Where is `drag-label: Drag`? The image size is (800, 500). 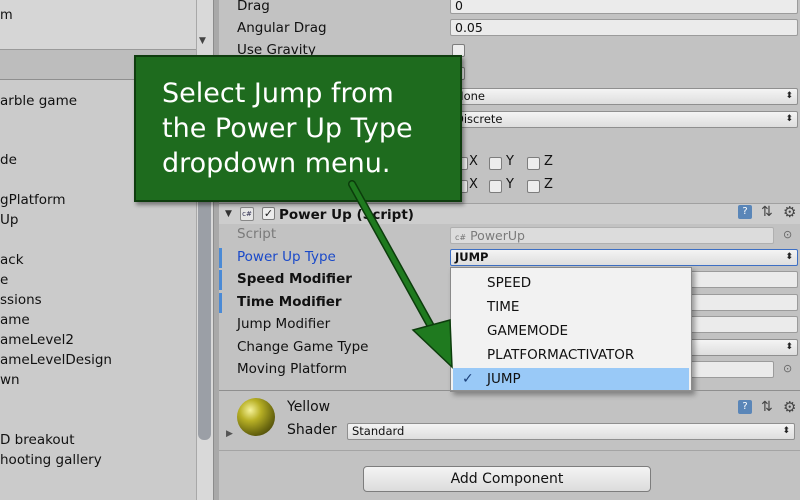
drag-label: Drag is located at coordinates (253, 7).